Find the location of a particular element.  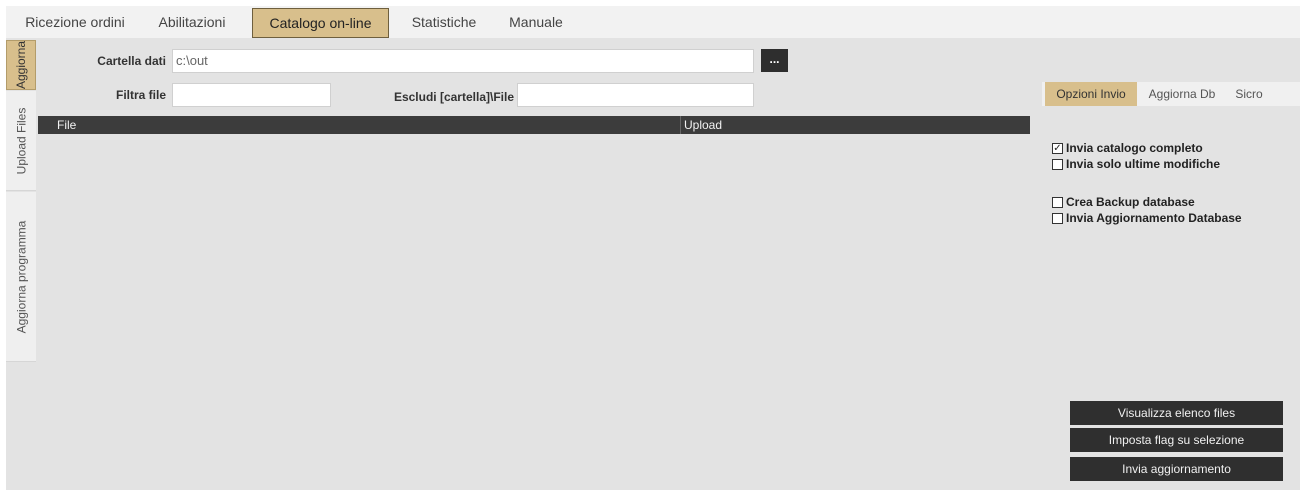

tab-opzioni-invio: Opzioni Invio is located at coordinates (1091, 94).